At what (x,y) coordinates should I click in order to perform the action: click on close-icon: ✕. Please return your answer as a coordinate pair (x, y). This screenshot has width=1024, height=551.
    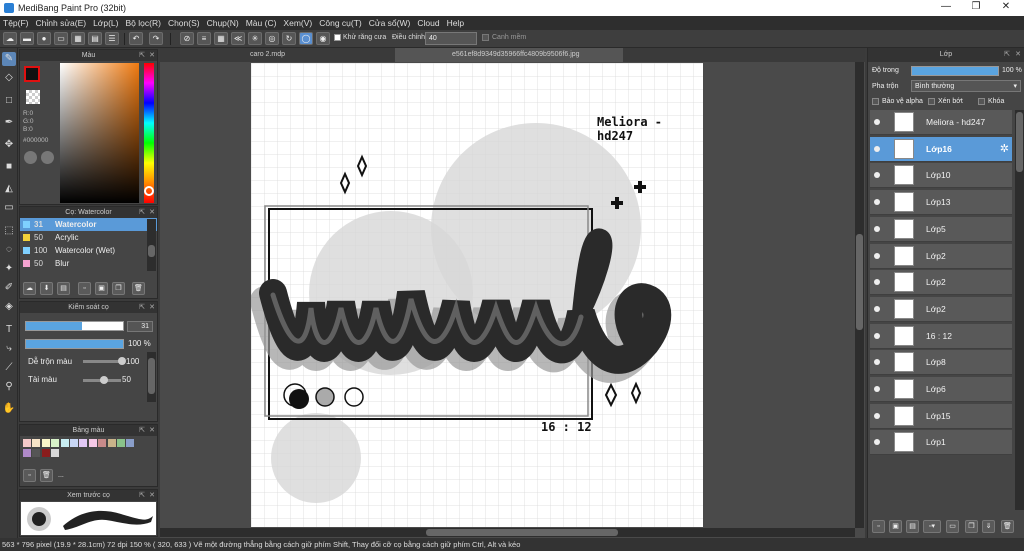
    Looking at the image, I should click on (1006, 8).